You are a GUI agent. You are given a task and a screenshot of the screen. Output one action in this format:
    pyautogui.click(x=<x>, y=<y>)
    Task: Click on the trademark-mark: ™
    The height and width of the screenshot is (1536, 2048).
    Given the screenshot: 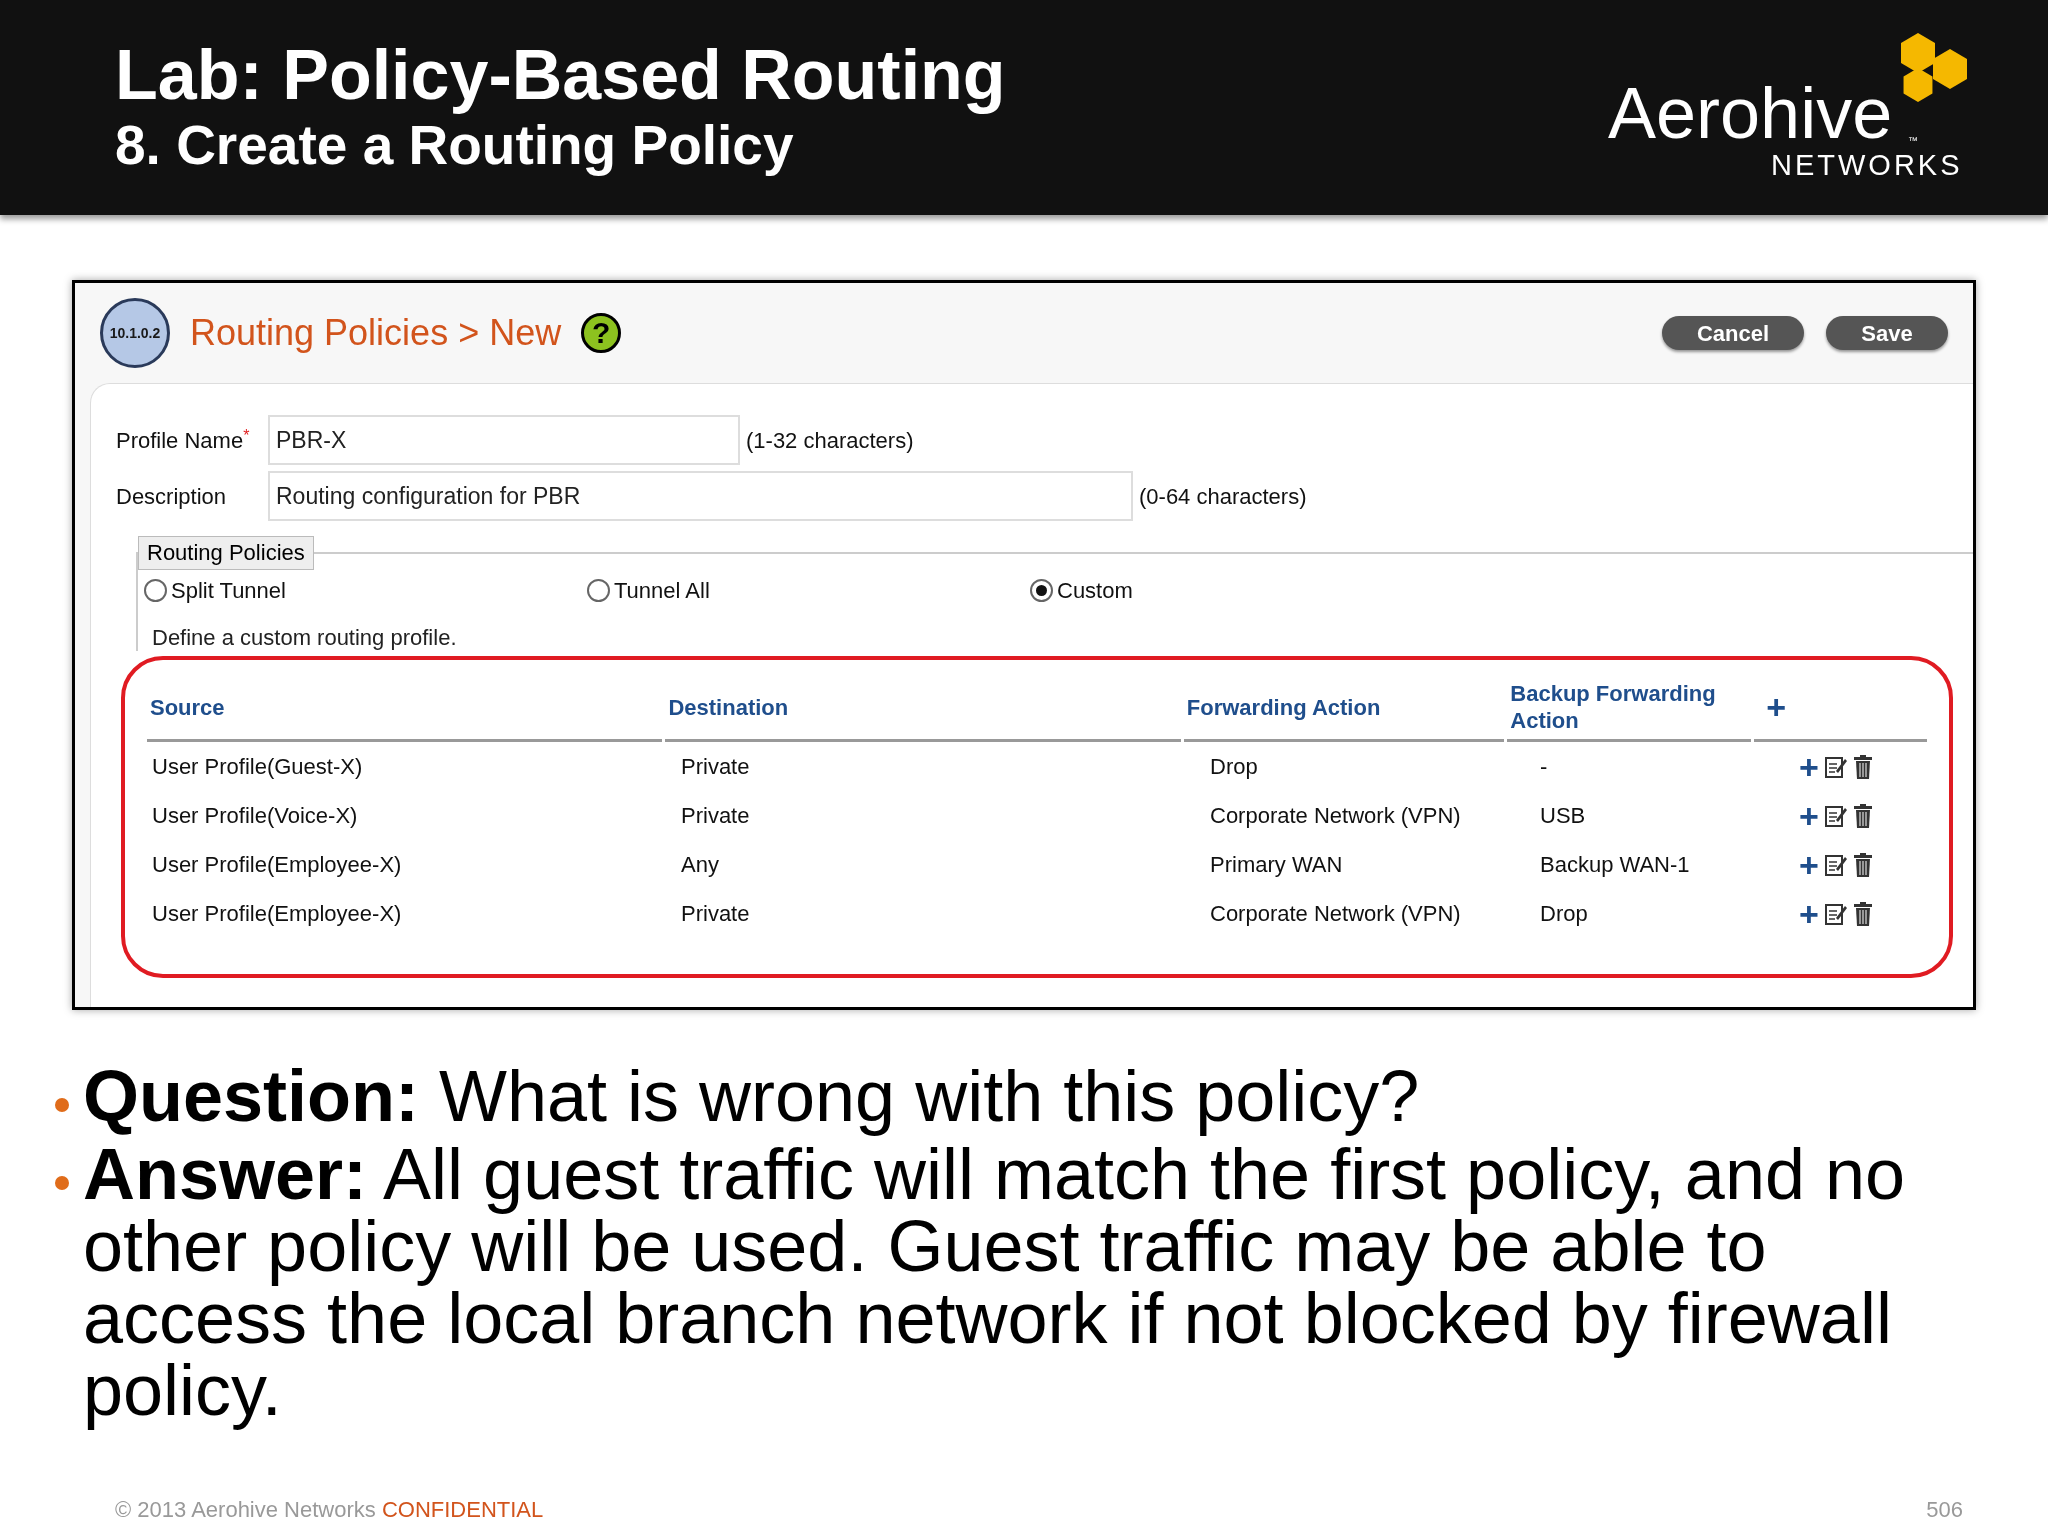 What is the action you would take?
    pyautogui.click(x=1913, y=140)
    